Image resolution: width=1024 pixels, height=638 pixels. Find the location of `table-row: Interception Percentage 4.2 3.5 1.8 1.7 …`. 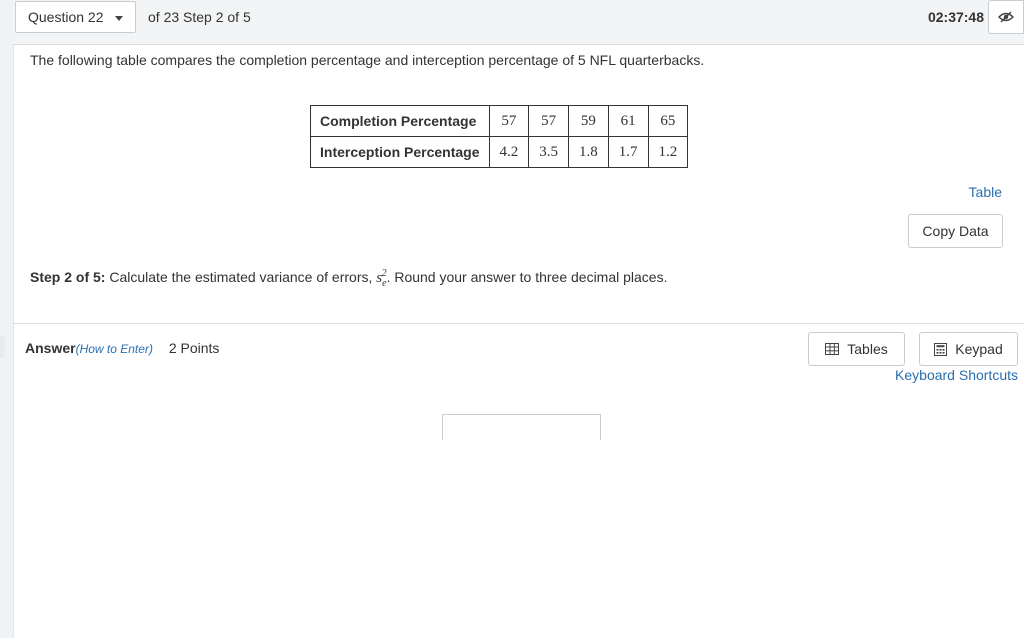

table-row: Interception Percentage 4.2 3.5 1.8 1.7 … is located at coordinates (499, 152).